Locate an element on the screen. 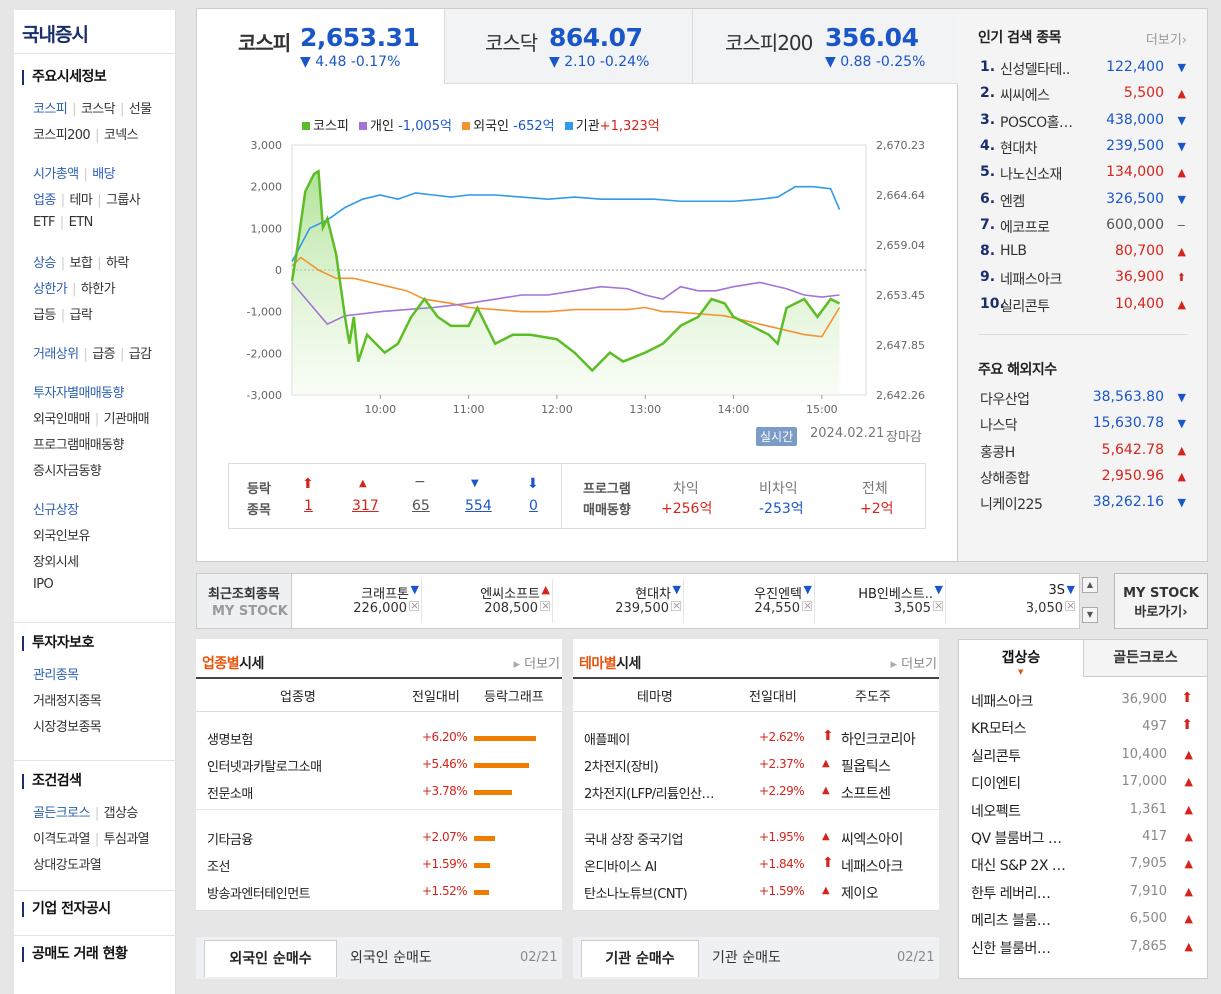 The height and width of the screenshot is (994, 1221). link-etn: ETN is located at coordinates (81, 222).